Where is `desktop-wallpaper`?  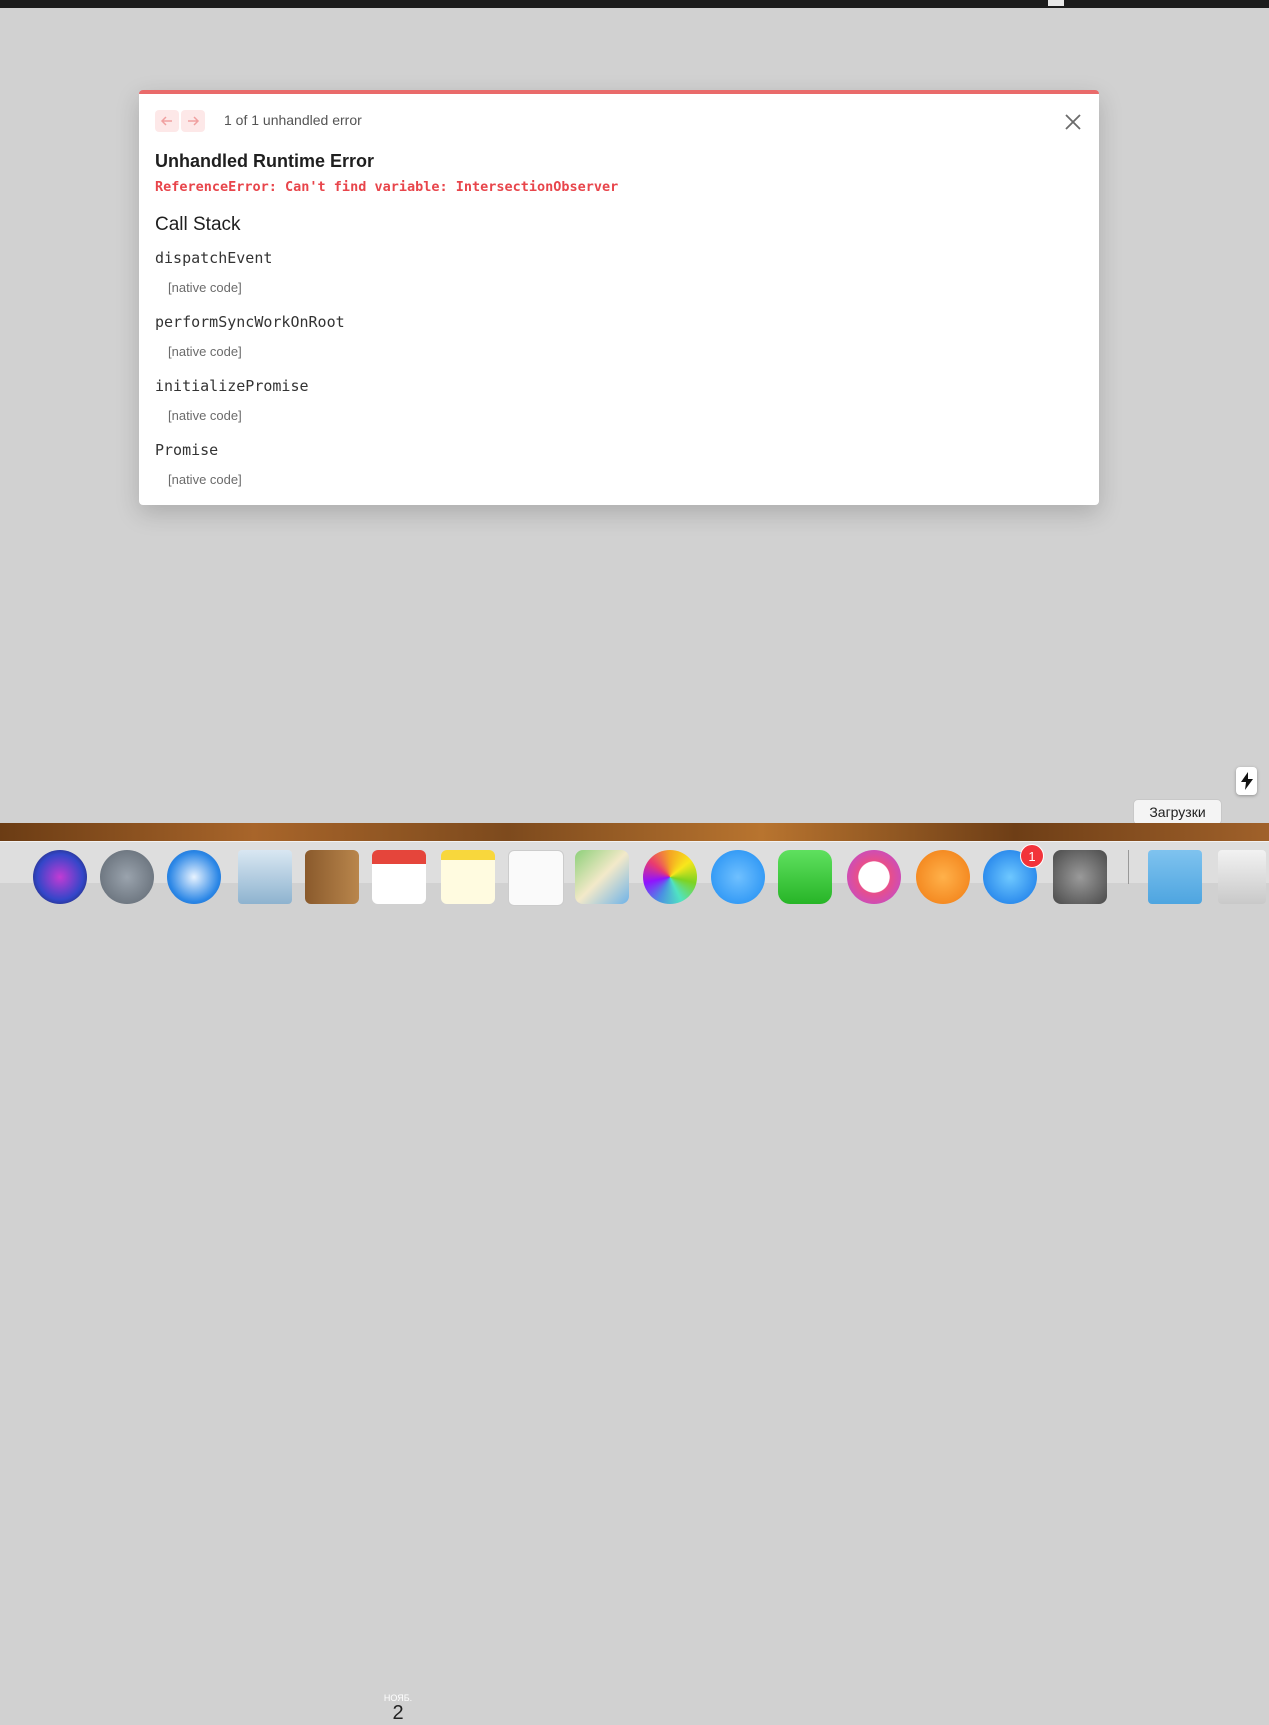 desktop-wallpaper is located at coordinates (634, 832).